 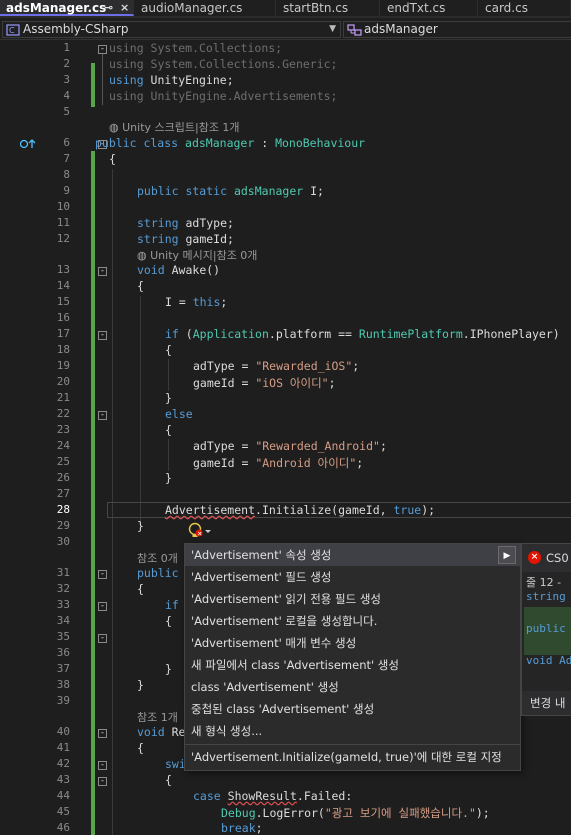 What do you see at coordinates (238, 828) in the screenshot?
I see `keyword: break` at bounding box center [238, 828].